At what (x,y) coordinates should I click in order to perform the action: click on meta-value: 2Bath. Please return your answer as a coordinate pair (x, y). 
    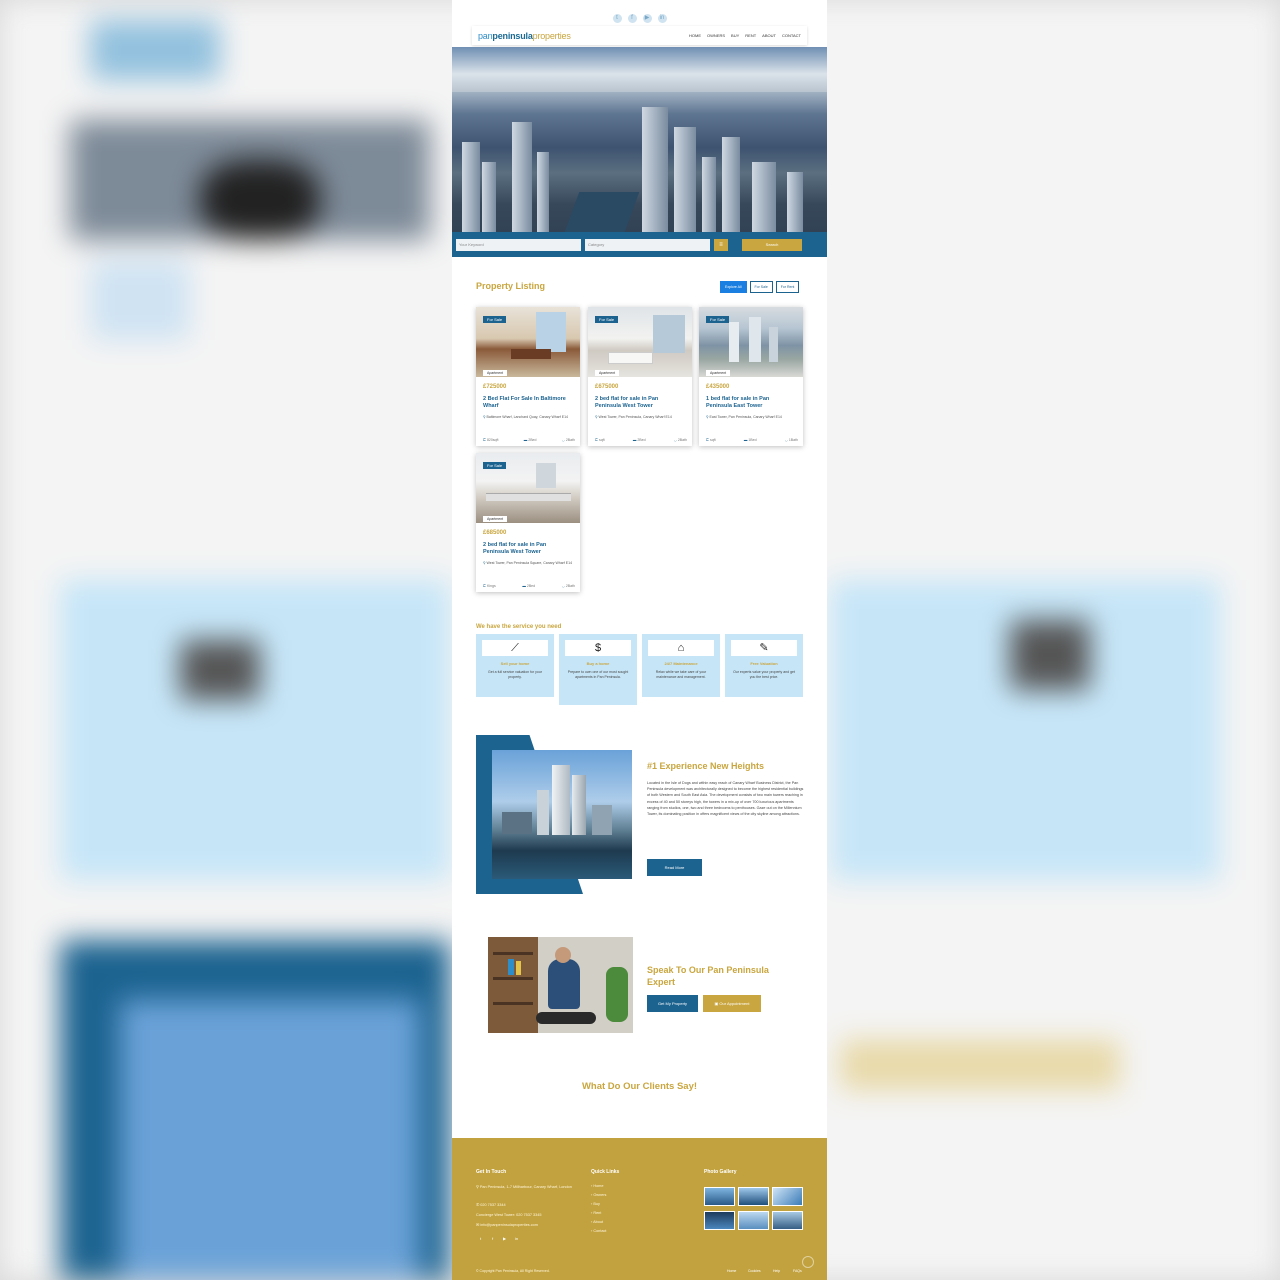
    Looking at the image, I should click on (570, 586).